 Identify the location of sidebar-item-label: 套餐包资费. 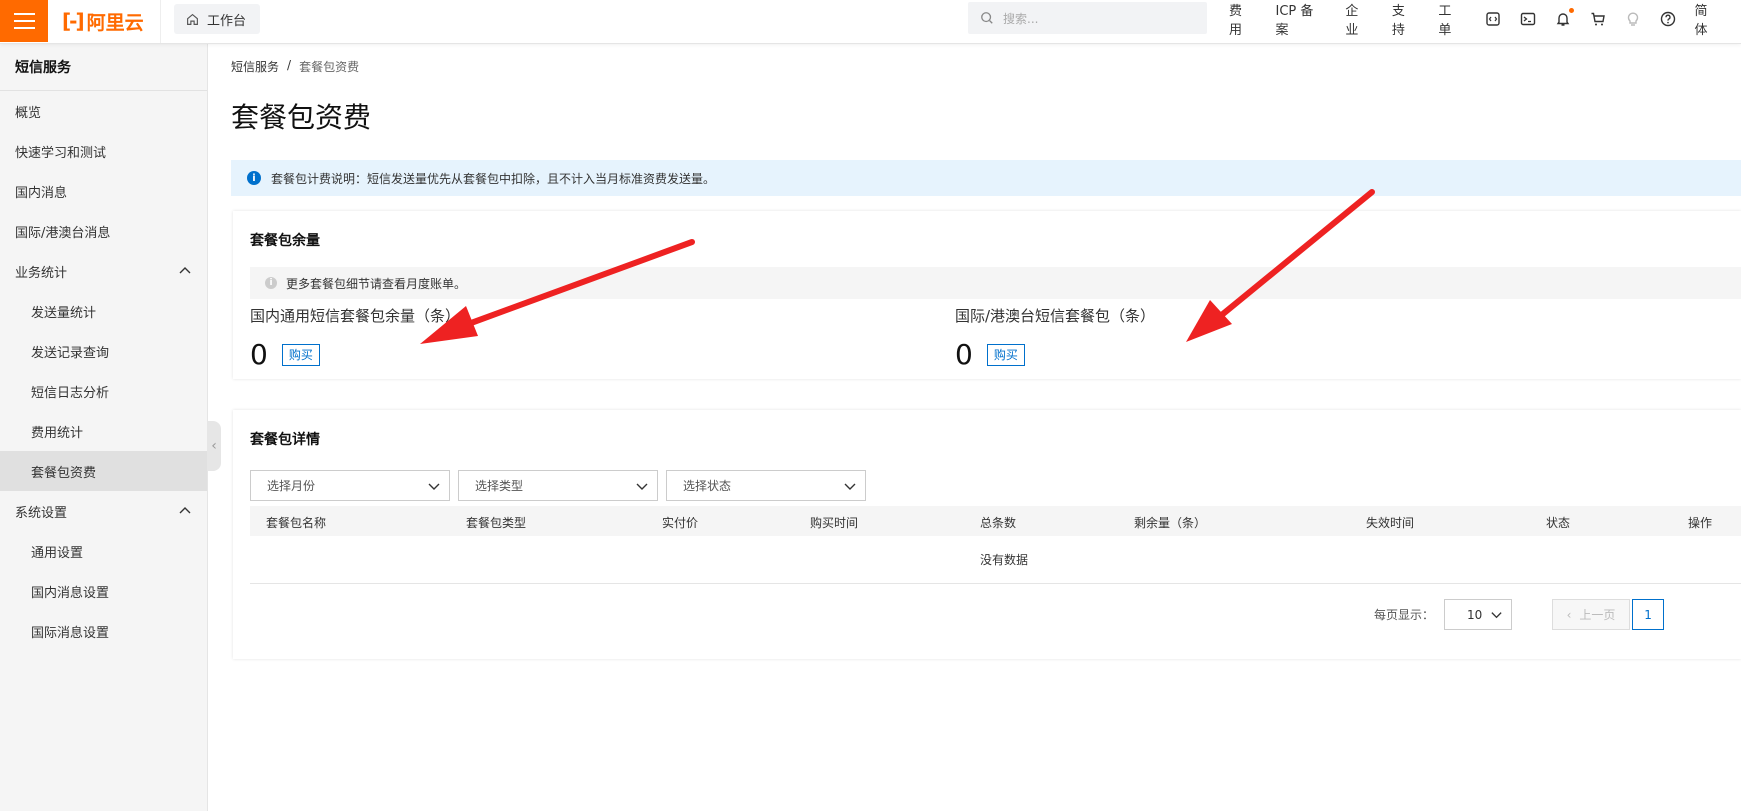
(64, 473).